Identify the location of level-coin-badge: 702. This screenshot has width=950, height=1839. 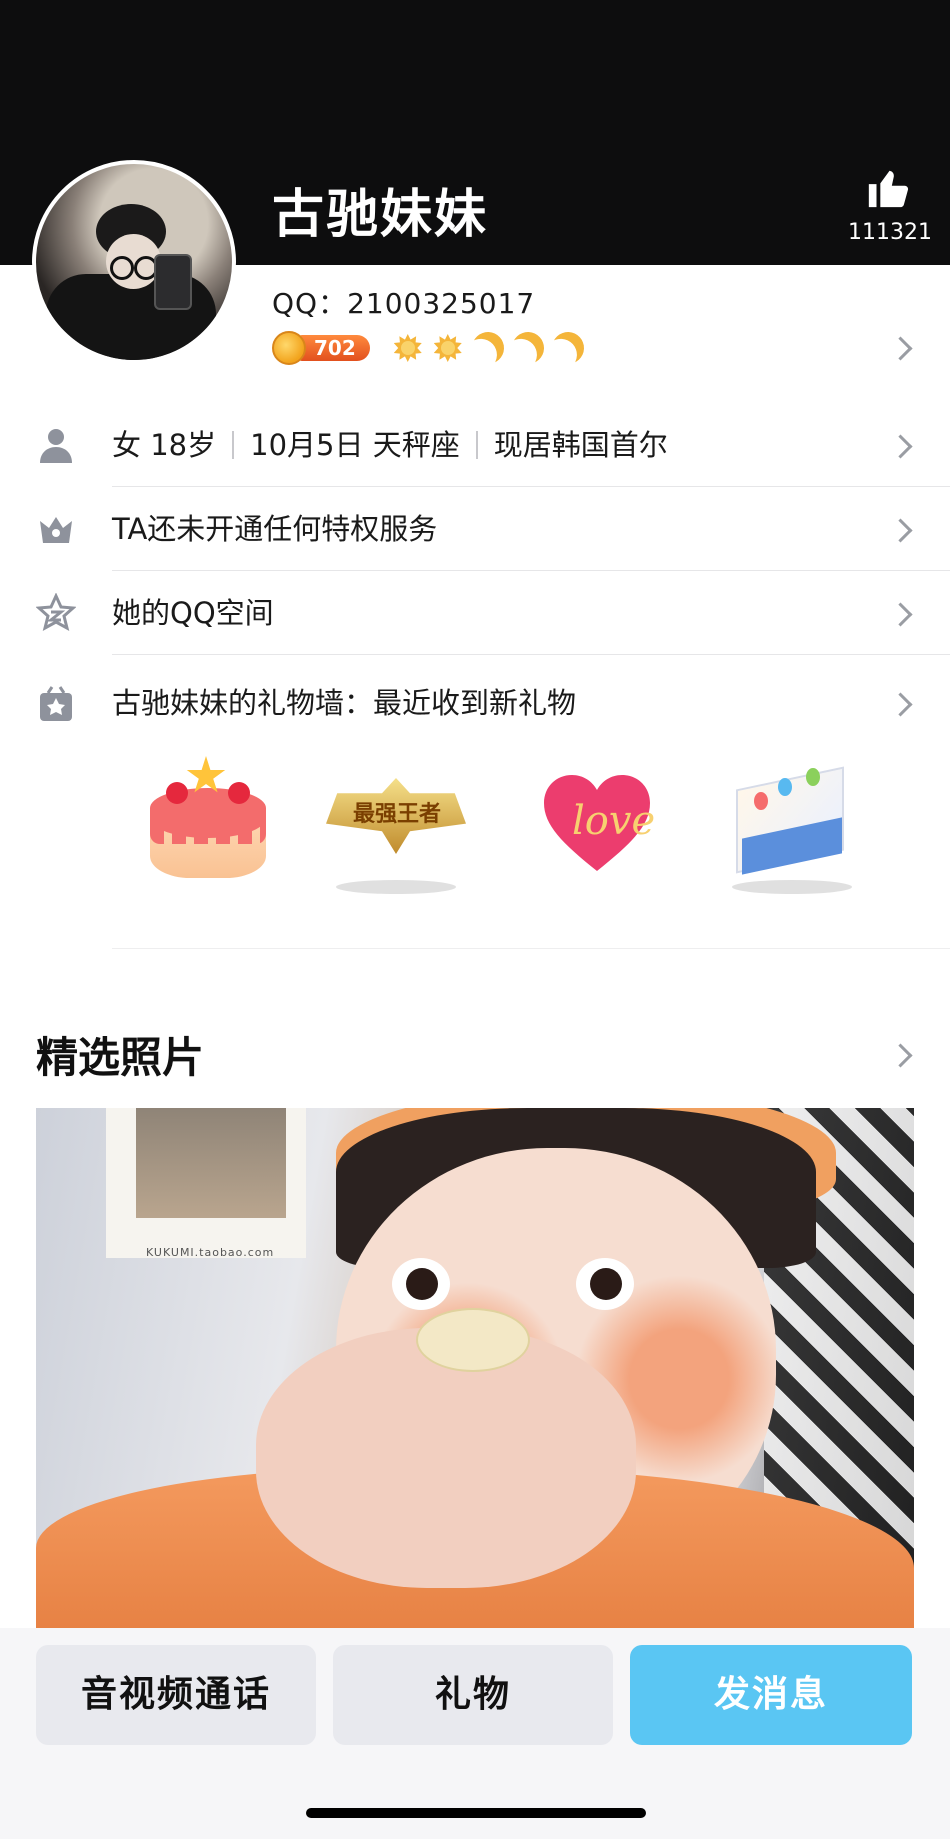
(321, 348).